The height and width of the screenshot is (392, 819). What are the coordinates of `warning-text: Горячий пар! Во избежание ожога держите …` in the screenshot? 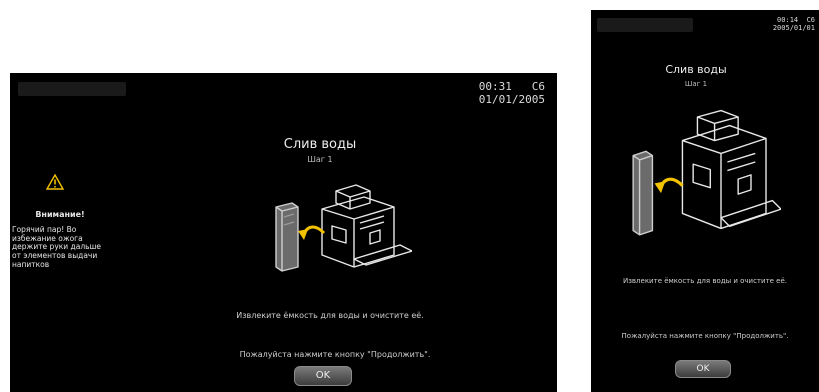 It's located at (57, 247).